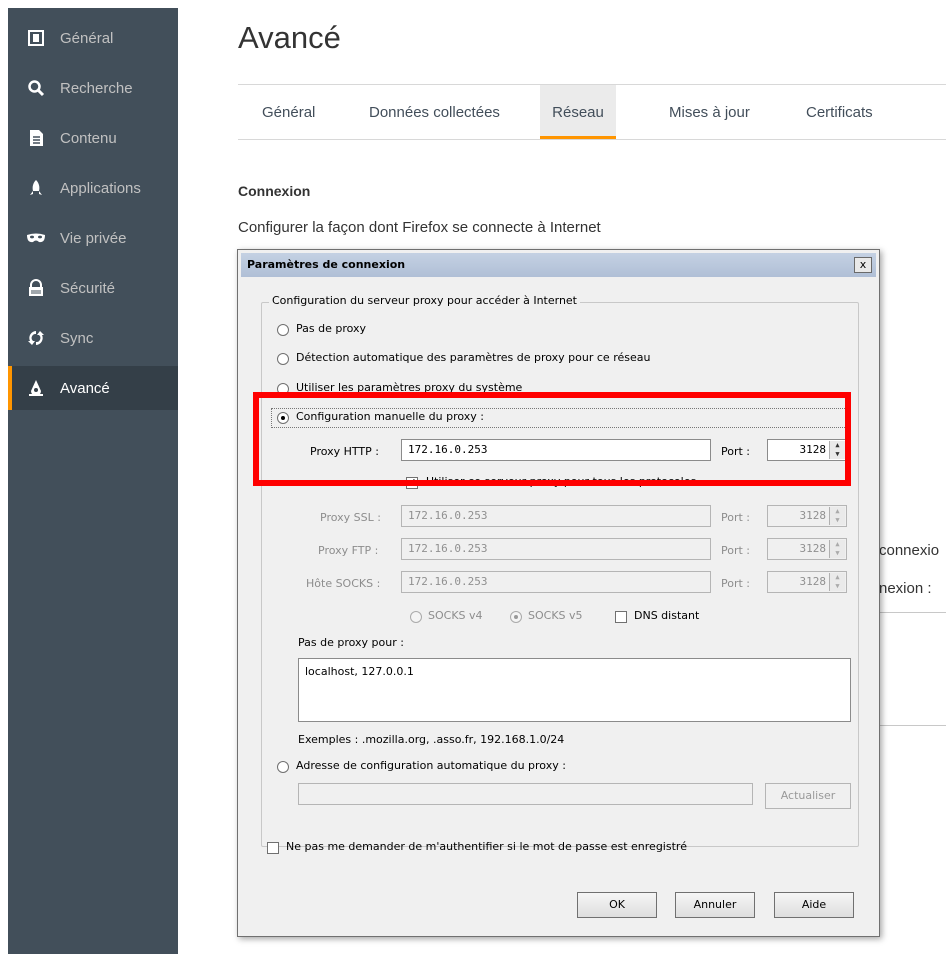  Describe the element at coordinates (715, 905) in the screenshot. I see `cancel-button: Annuler` at that location.